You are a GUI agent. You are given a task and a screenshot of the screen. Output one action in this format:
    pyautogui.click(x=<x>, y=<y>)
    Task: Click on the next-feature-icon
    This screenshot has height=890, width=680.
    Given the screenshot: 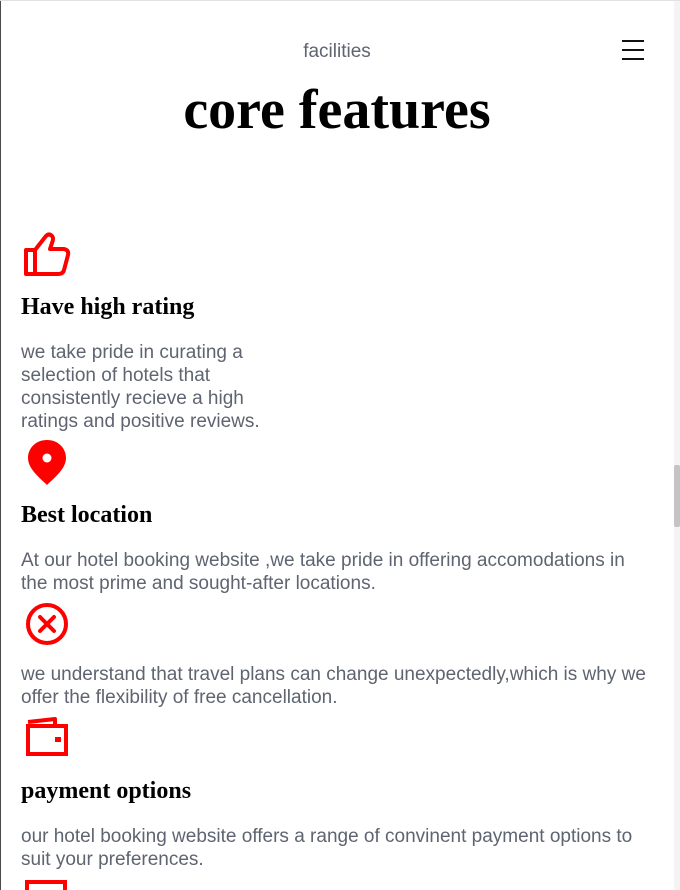 What is the action you would take?
    pyautogui.click(x=47, y=884)
    